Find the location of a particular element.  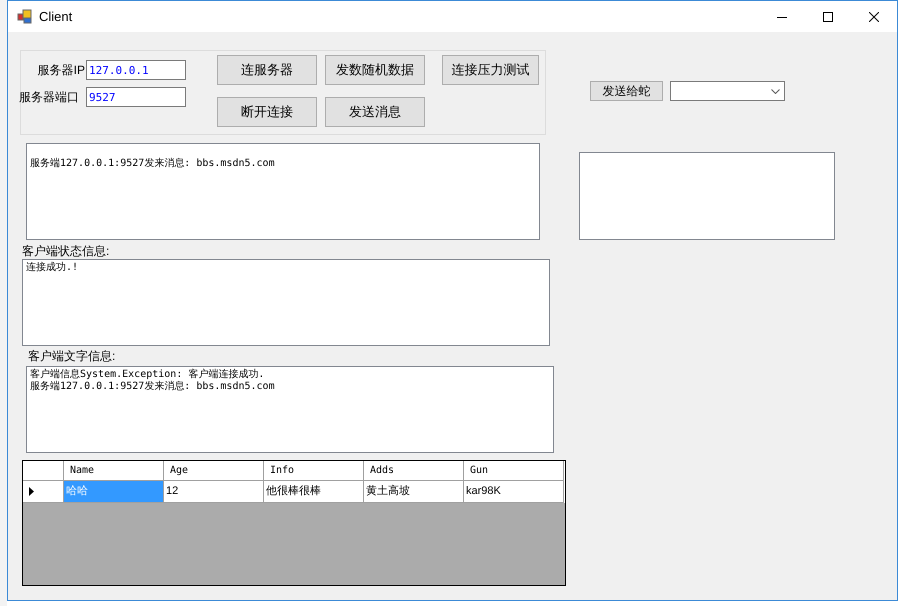

port-field: 9527 is located at coordinates (136, 97).